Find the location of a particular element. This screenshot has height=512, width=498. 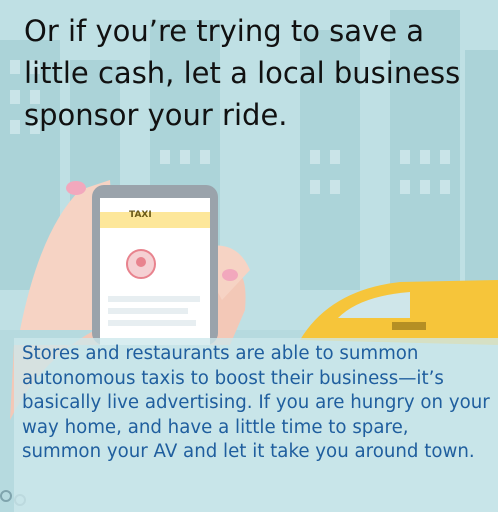

phone-taxi-label: TAXI is located at coordinates (140, 215).